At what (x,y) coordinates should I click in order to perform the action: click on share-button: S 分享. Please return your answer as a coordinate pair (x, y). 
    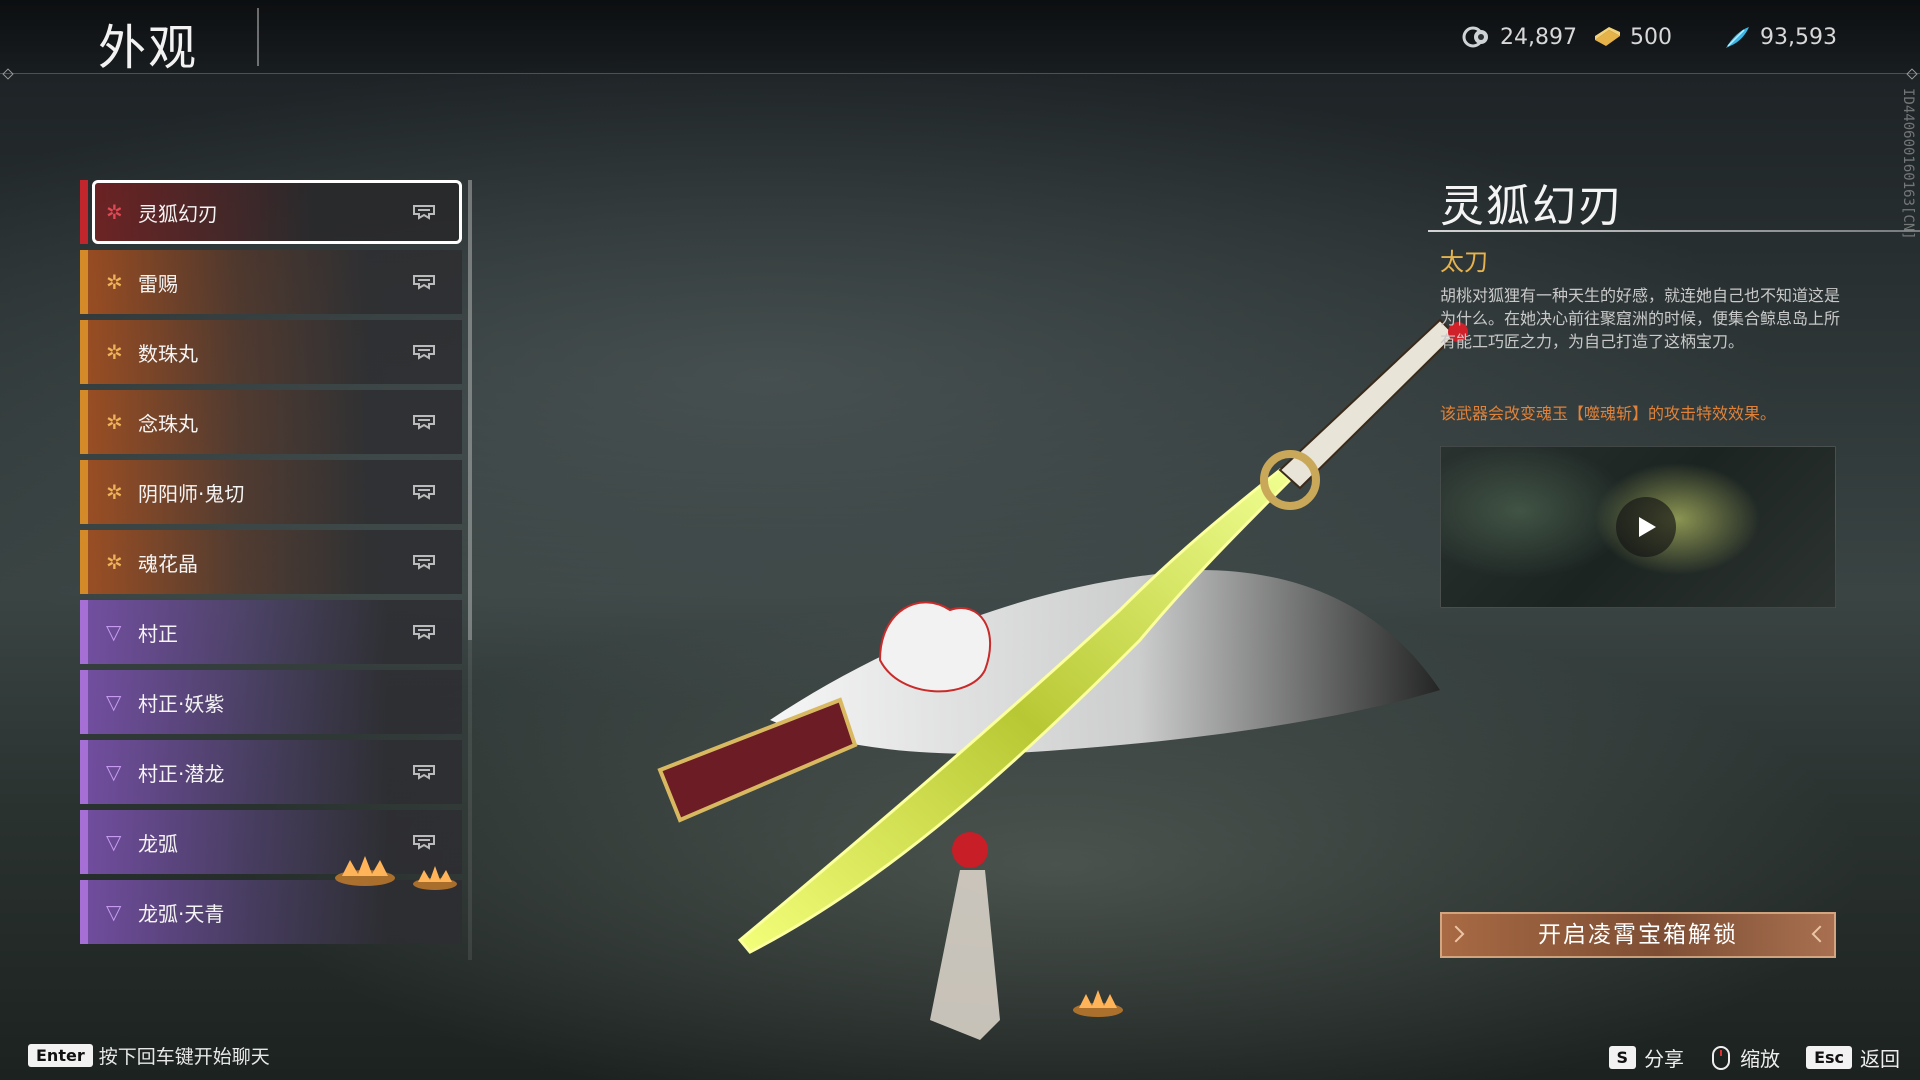
    Looking at the image, I should click on (1646, 1057).